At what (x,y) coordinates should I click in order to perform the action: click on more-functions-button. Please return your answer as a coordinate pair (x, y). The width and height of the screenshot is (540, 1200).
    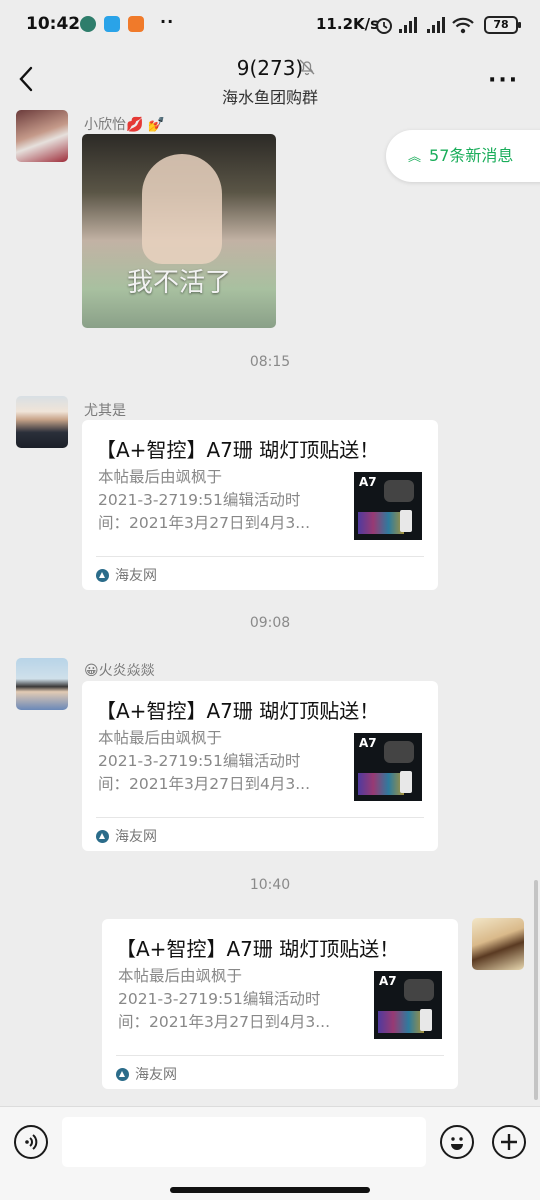
    Looking at the image, I should click on (509, 1142).